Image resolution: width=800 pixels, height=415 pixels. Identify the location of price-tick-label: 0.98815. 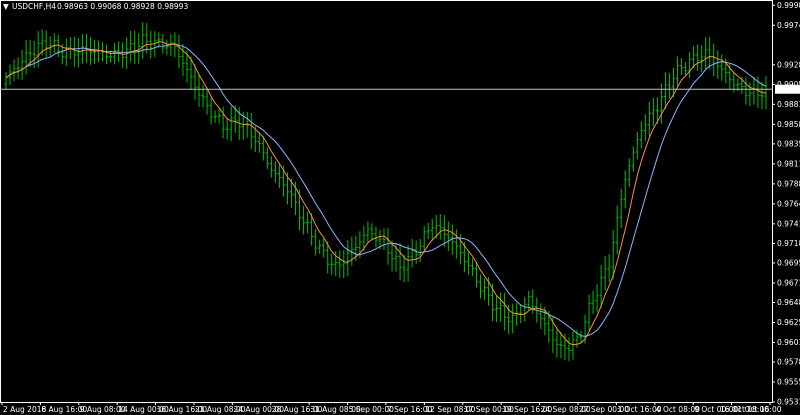
(788, 104).